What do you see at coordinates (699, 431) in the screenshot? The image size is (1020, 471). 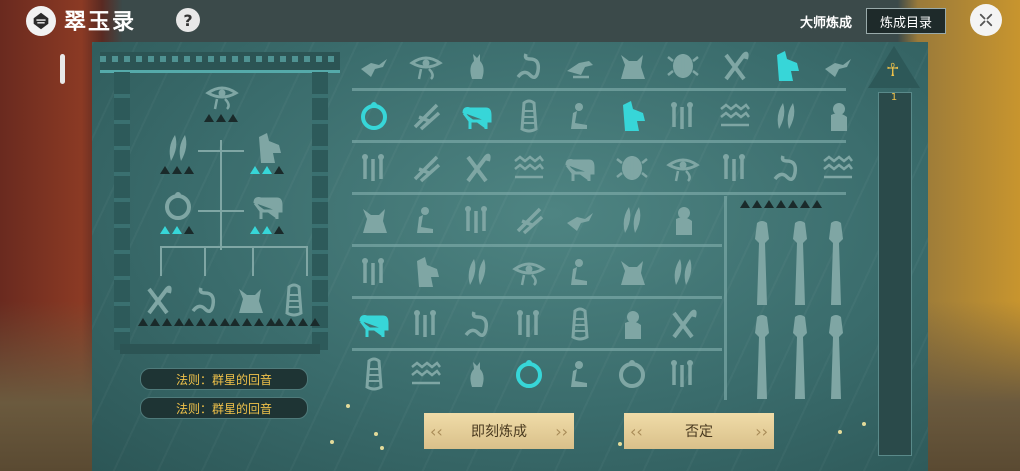 I see `deny-button: 否定` at bounding box center [699, 431].